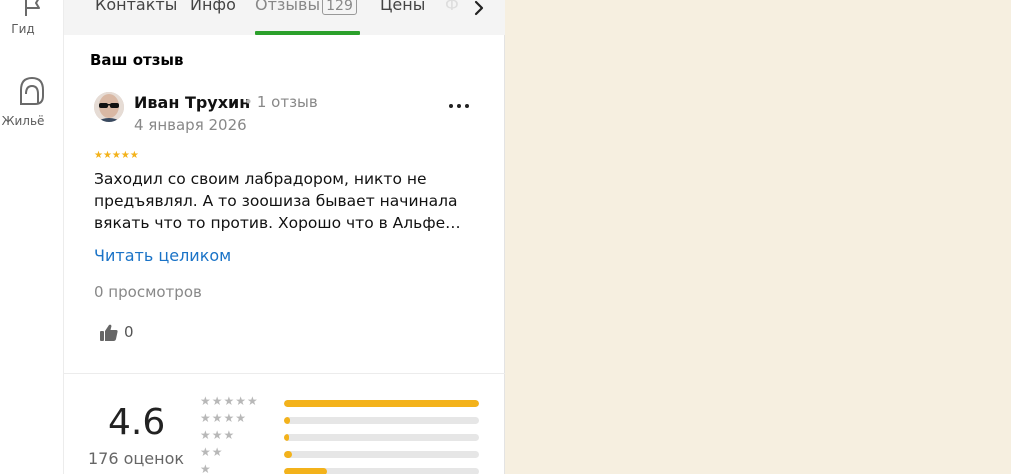 The image size is (1011, 474). Describe the element at coordinates (109, 107) in the screenshot. I see `avatar` at that location.